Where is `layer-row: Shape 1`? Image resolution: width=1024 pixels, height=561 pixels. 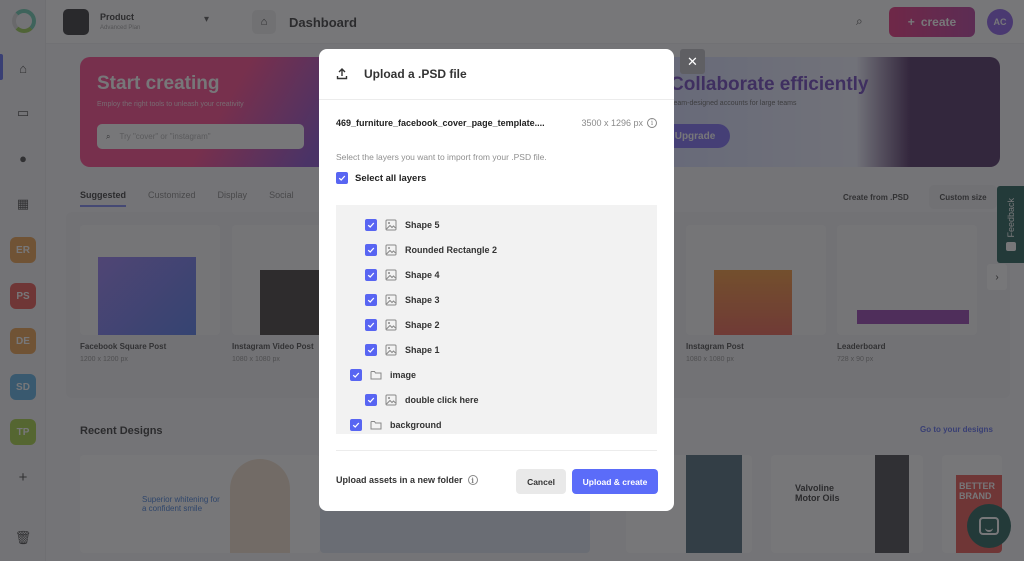 layer-row: Shape 1 is located at coordinates (496, 349).